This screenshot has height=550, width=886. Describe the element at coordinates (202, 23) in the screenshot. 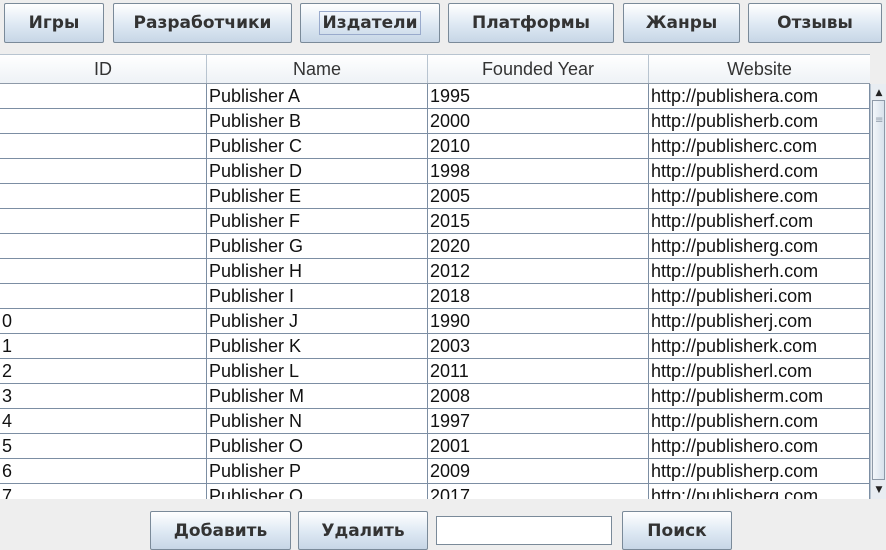

I see `developers-button: Разработчики` at that location.